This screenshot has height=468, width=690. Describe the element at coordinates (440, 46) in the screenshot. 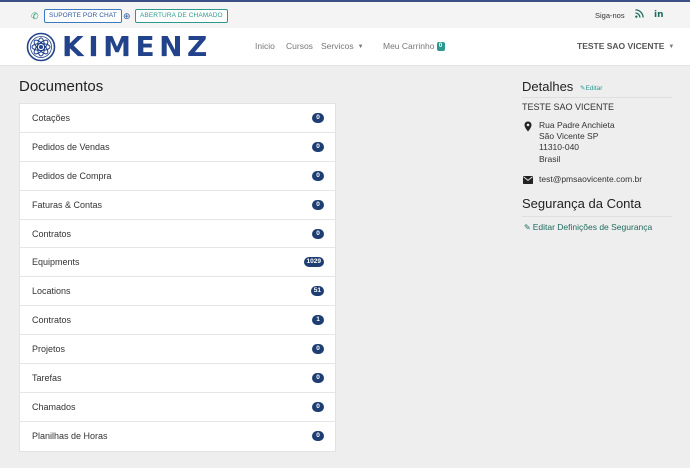

I see `cart-count-badge: 0` at that location.